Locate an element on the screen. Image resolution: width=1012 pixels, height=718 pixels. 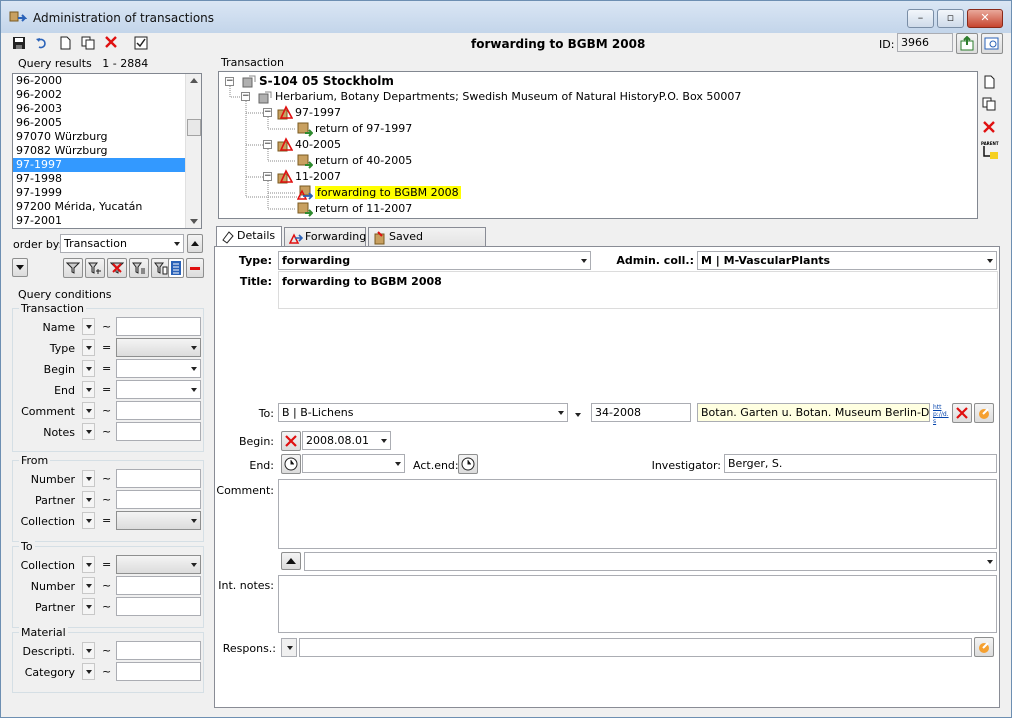
begin-date-field: 2008.08.01 is located at coordinates (346, 440).